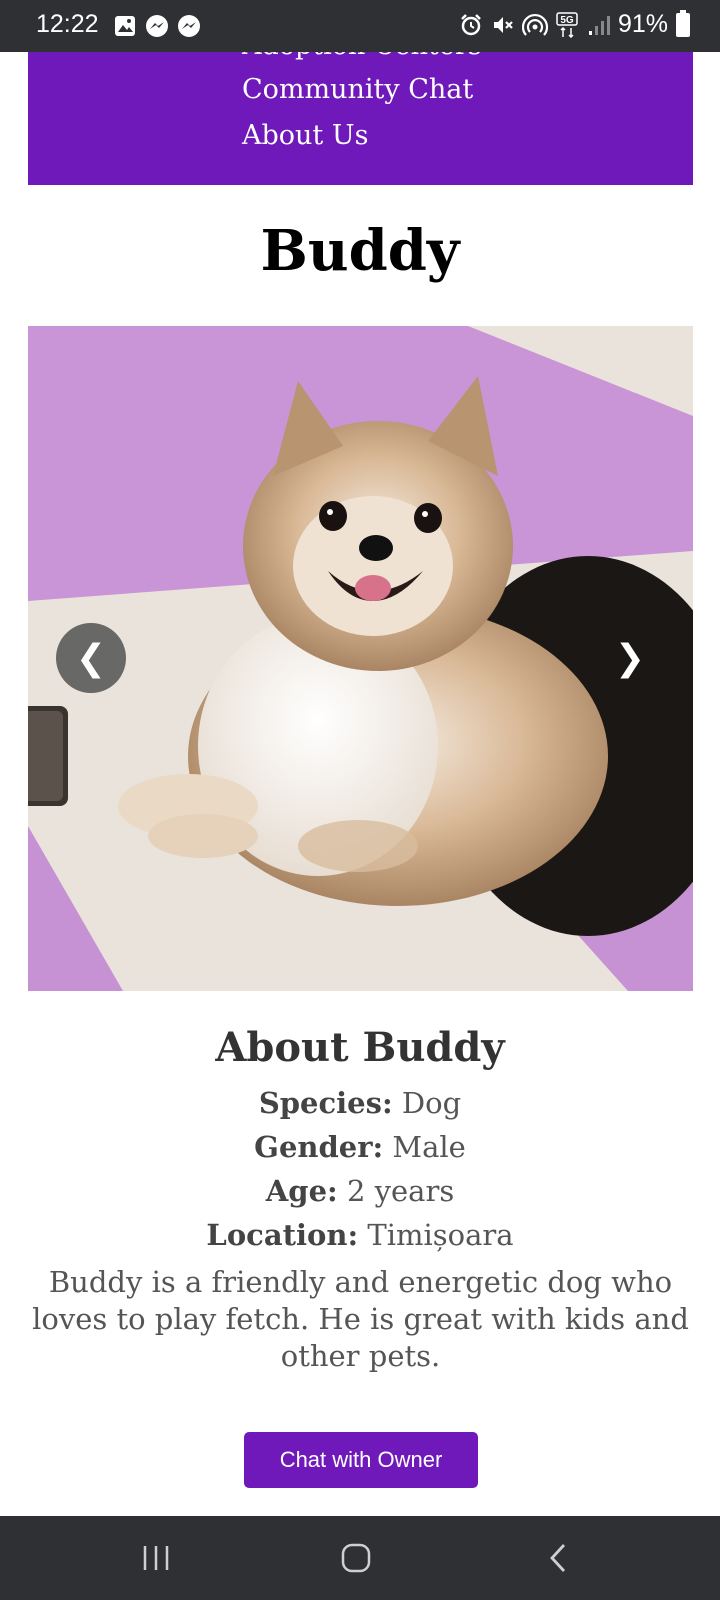 The image size is (720, 1600). What do you see at coordinates (503, 25) in the screenshot?
I see `mute-icon` at bounding box center [503, 25].